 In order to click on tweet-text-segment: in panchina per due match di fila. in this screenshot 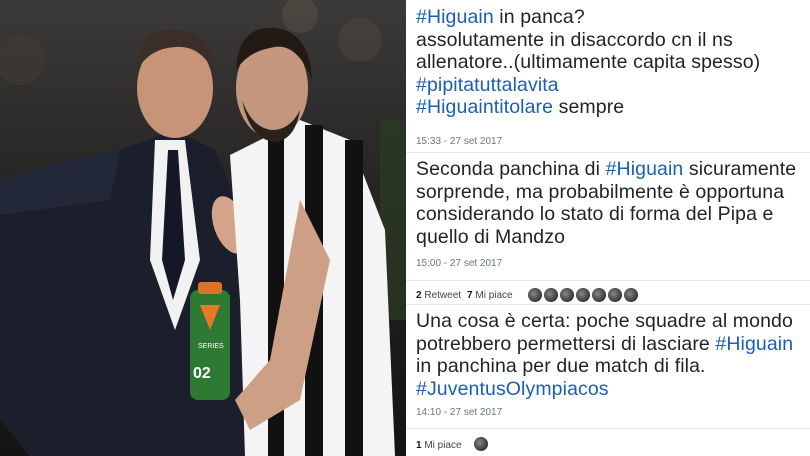, I will do `click(561, 366)`.